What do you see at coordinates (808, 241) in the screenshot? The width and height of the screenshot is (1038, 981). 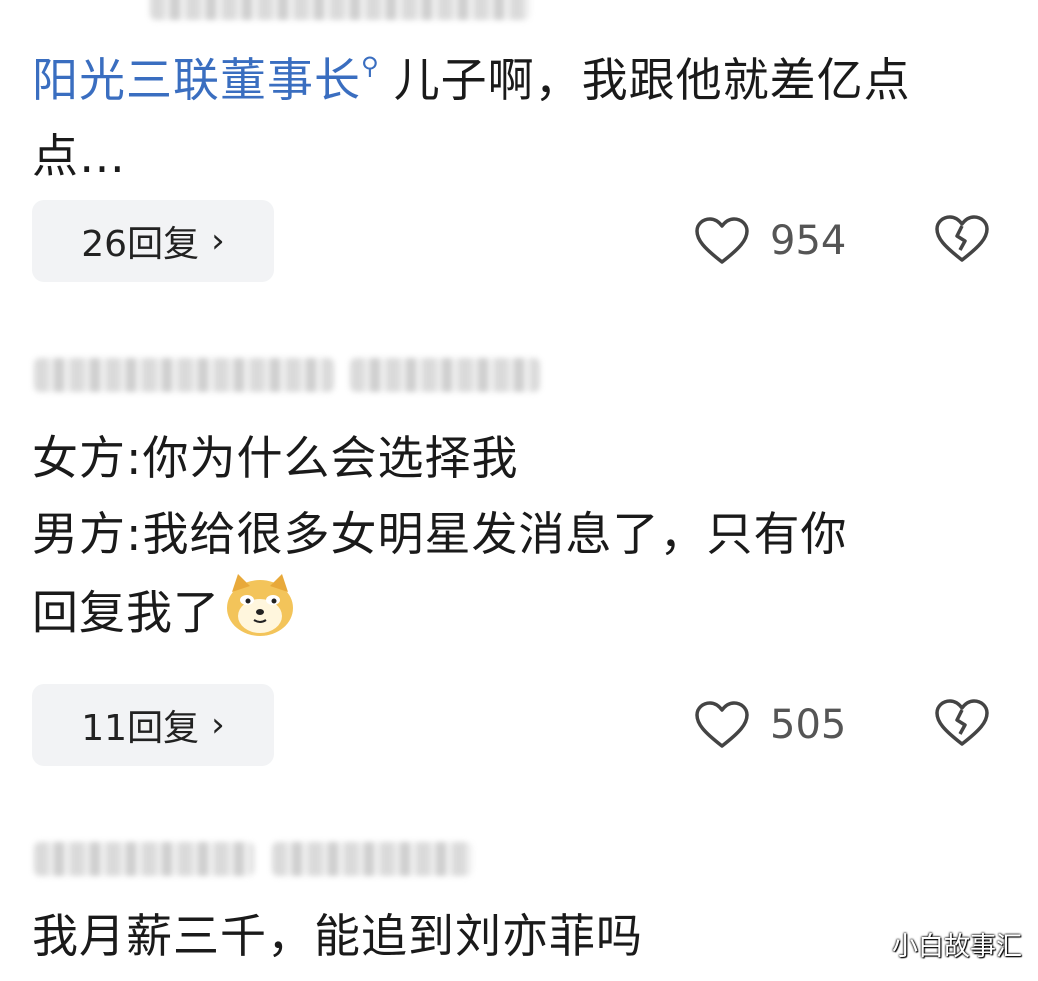 I see `like-count-1: 954` at bounding box center [808, 241].